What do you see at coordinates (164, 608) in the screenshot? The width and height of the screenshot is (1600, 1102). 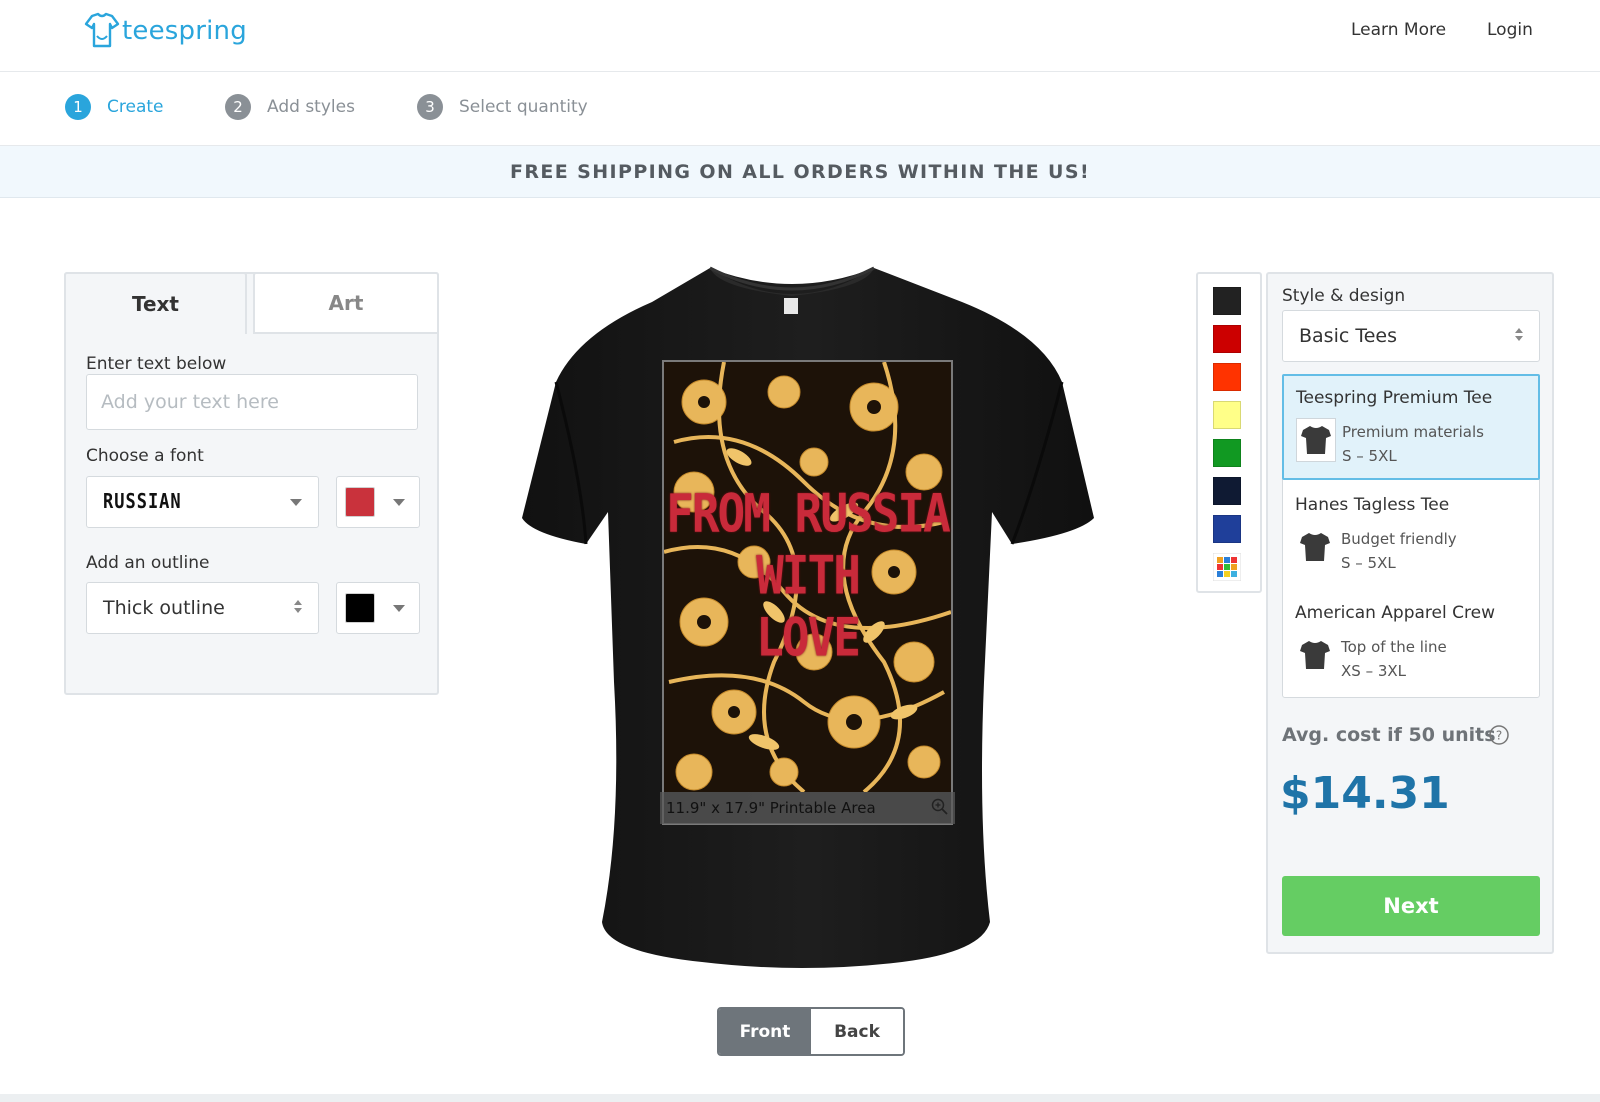 I see `outline-value: Thick outline` at bounding box center [164, 608].